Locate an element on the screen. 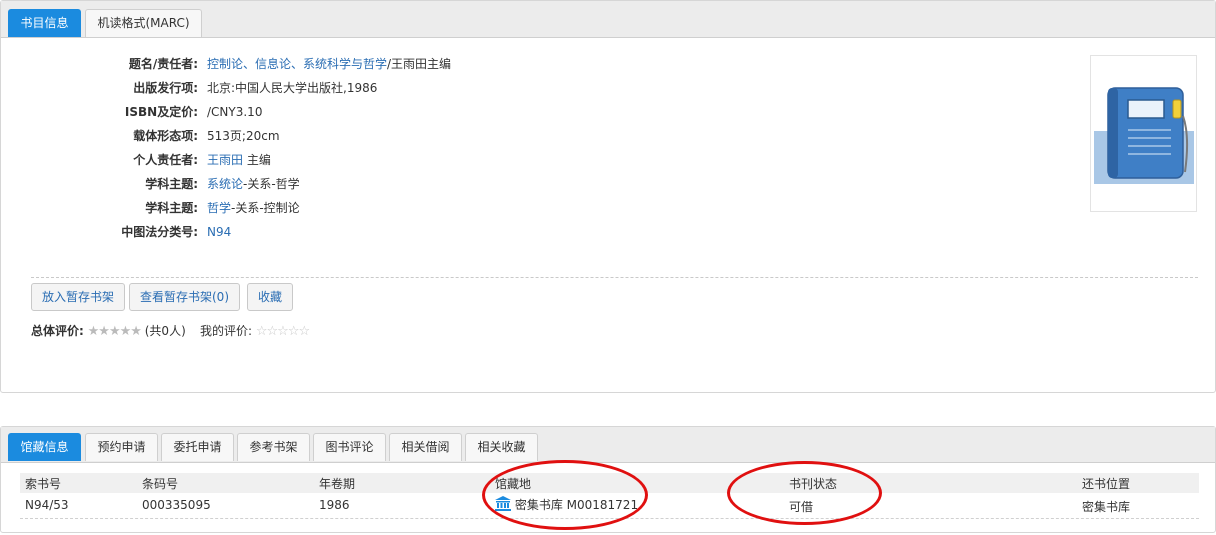 The height and width of the screenshot is (535, 1216). subject-link: 系统论 is located at coordinates (225, 184).